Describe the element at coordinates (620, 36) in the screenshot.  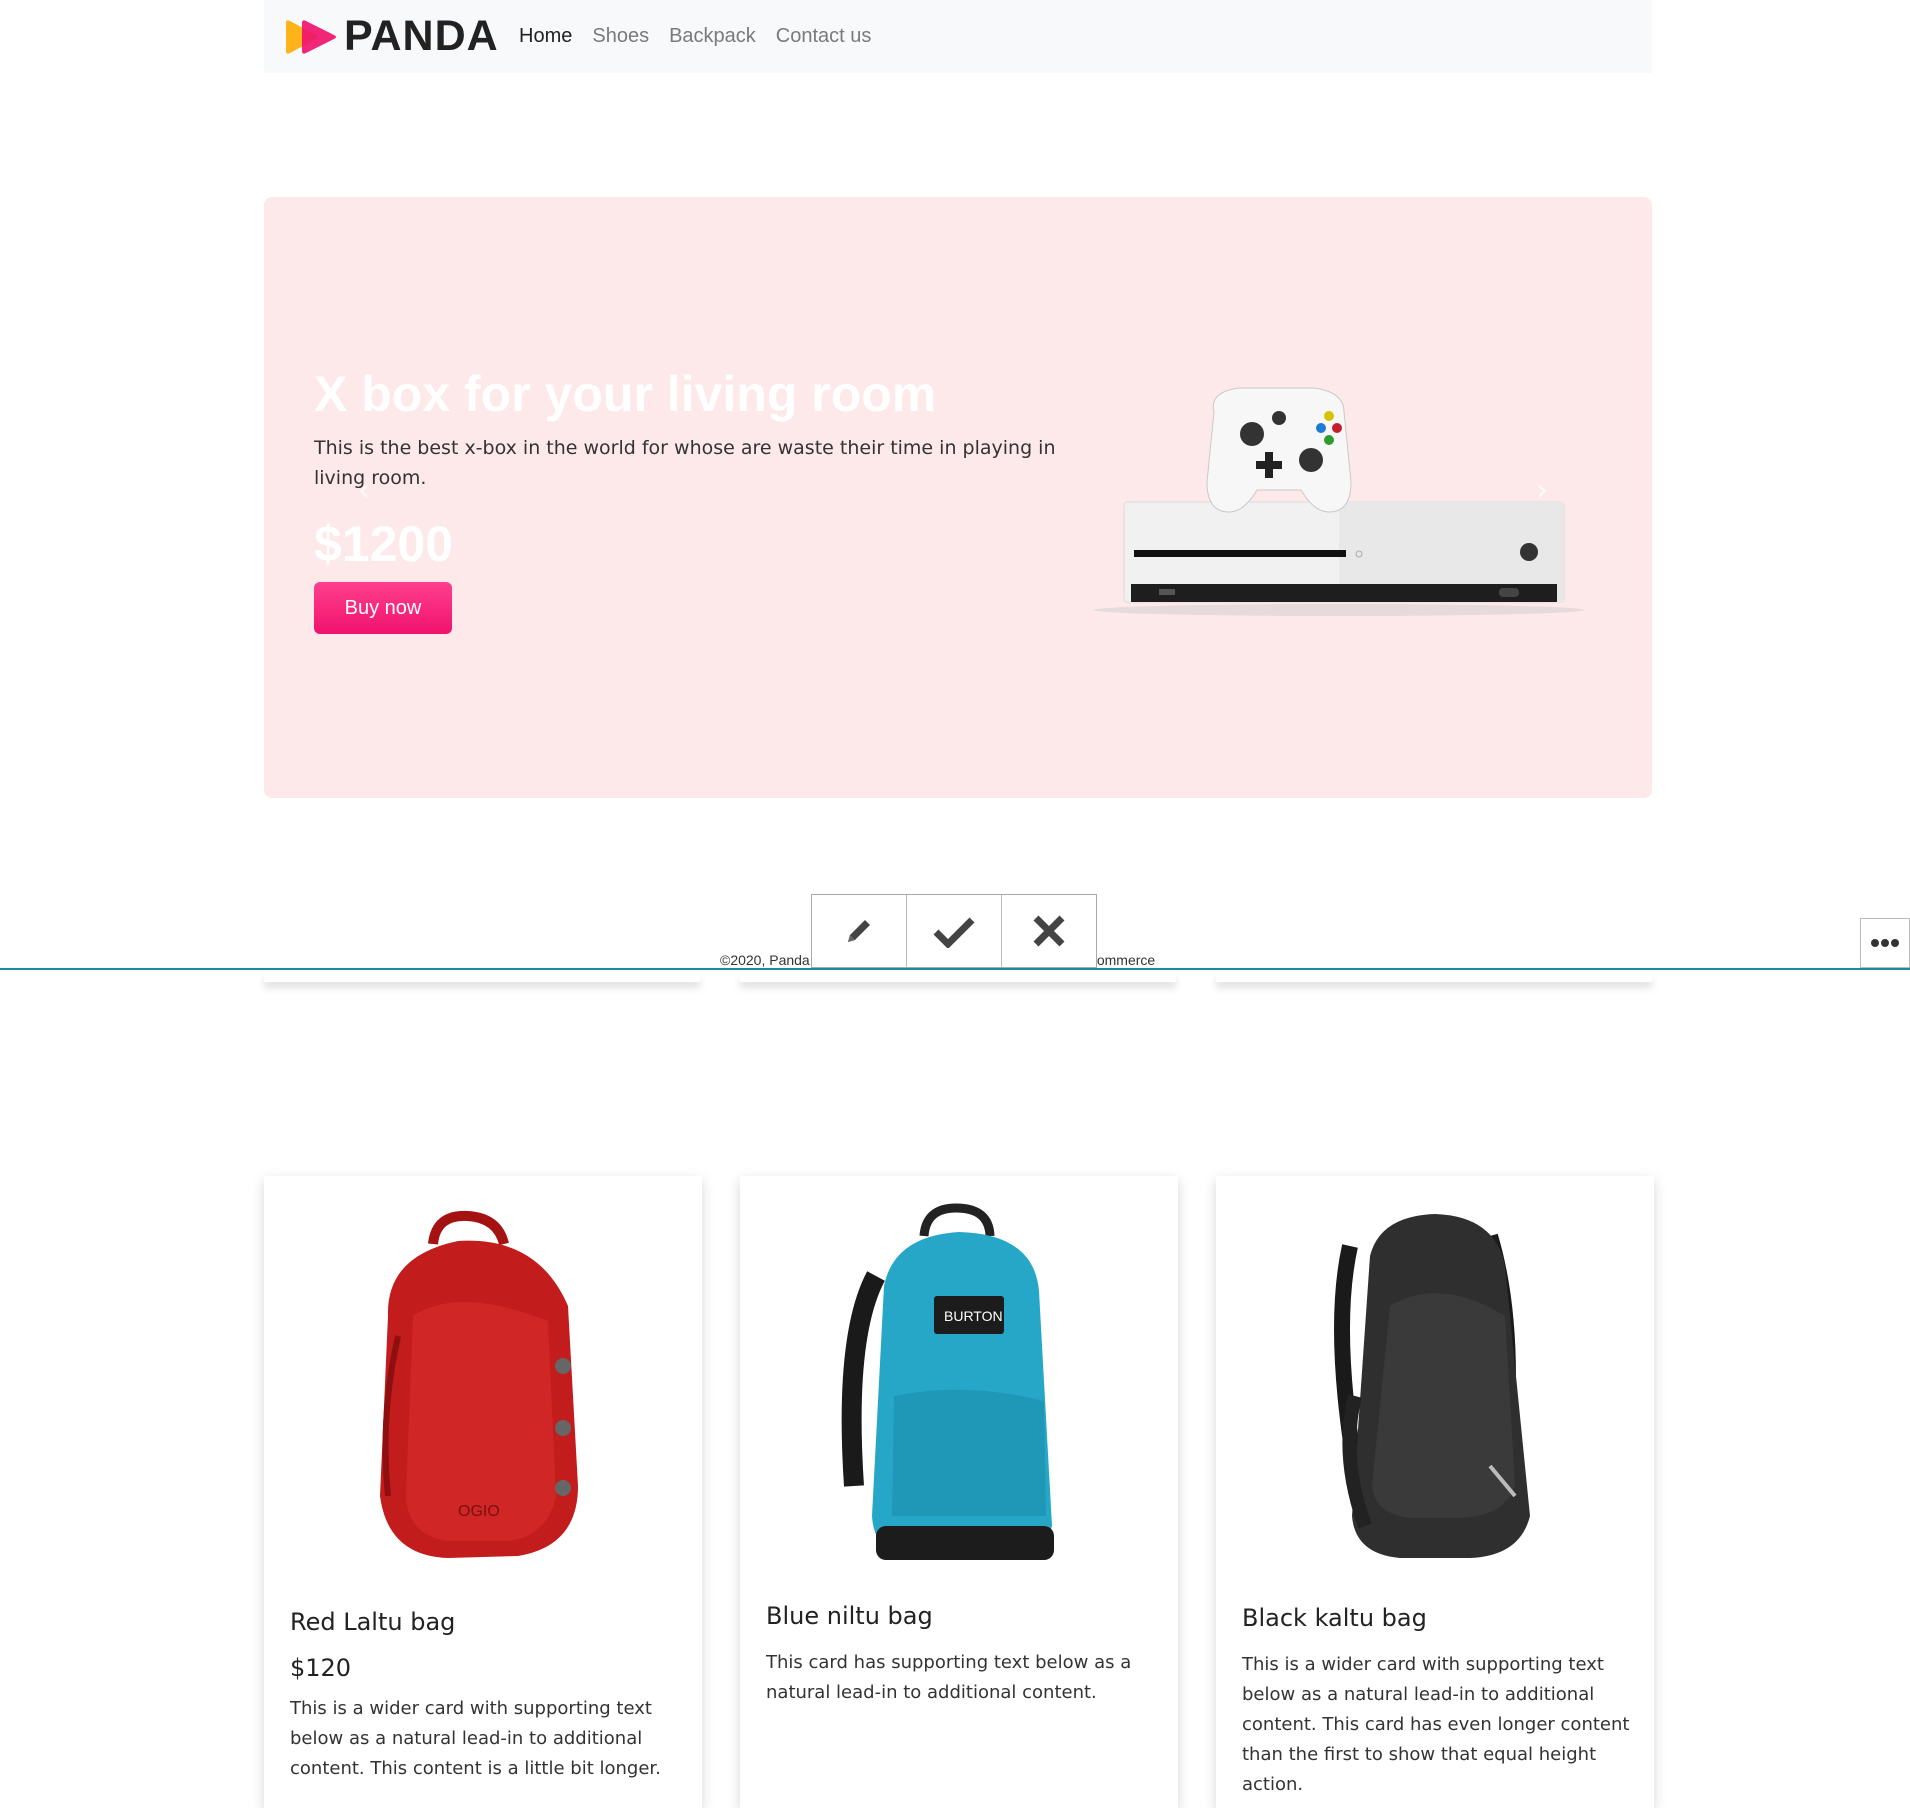
I see `nav-shoes: Shoes` at that location.